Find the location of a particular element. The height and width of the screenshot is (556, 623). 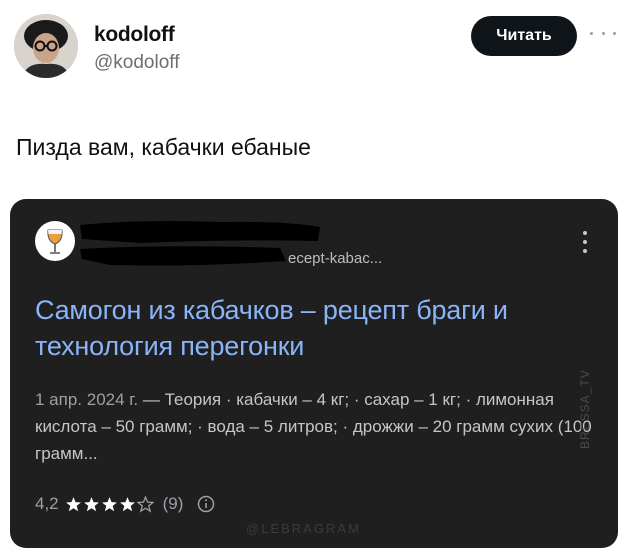

info-icon is located at coordinates (206, 504).